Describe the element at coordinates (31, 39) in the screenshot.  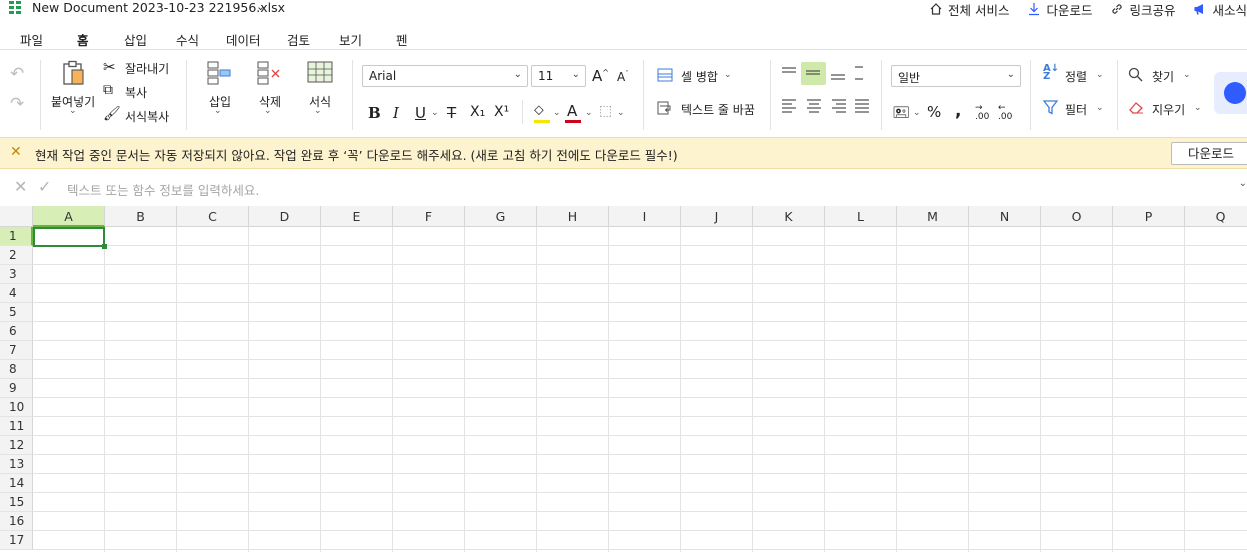
I see `tab-file: 파일` at that location.